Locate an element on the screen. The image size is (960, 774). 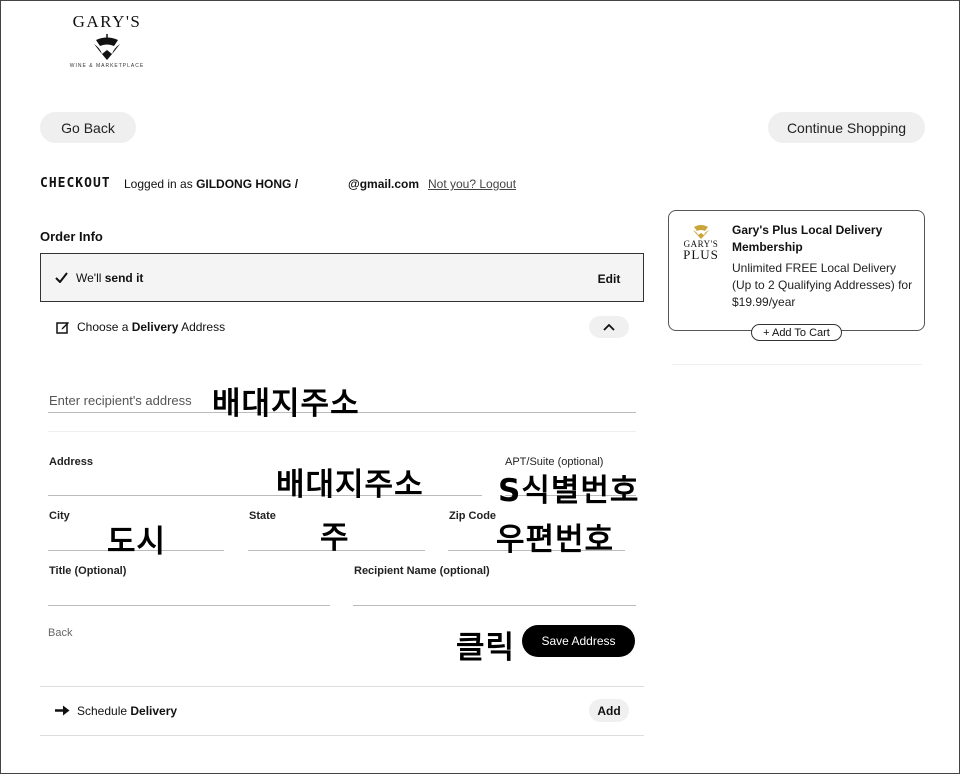
recipient-address-annotation: 배대지주소 is located at coordinates (286, 404).